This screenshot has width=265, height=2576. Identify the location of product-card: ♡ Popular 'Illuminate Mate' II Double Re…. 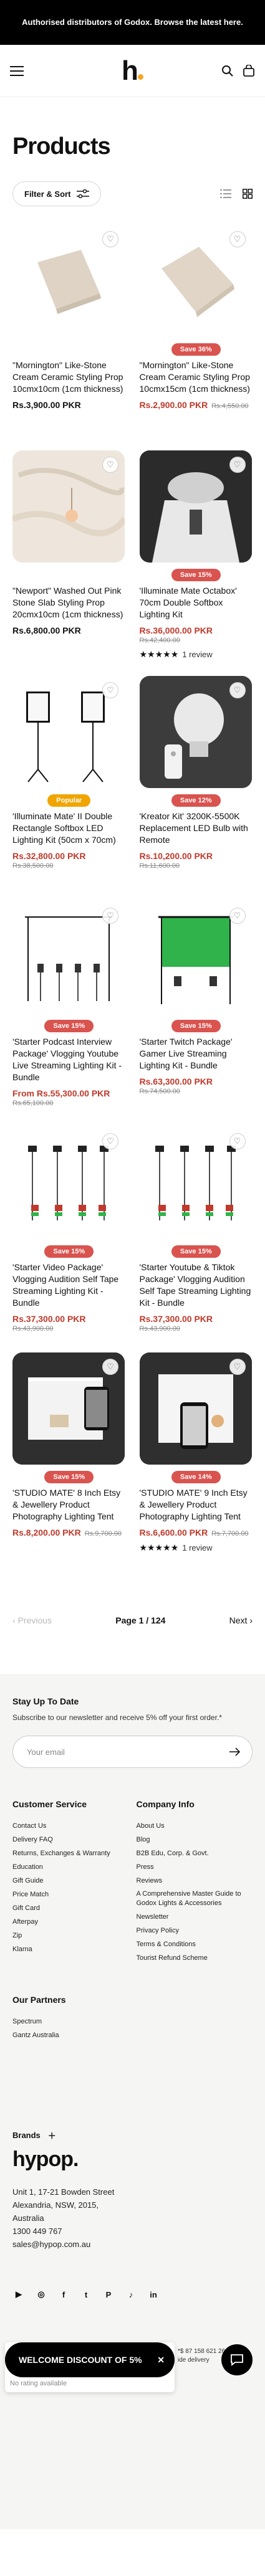
(69, 788).